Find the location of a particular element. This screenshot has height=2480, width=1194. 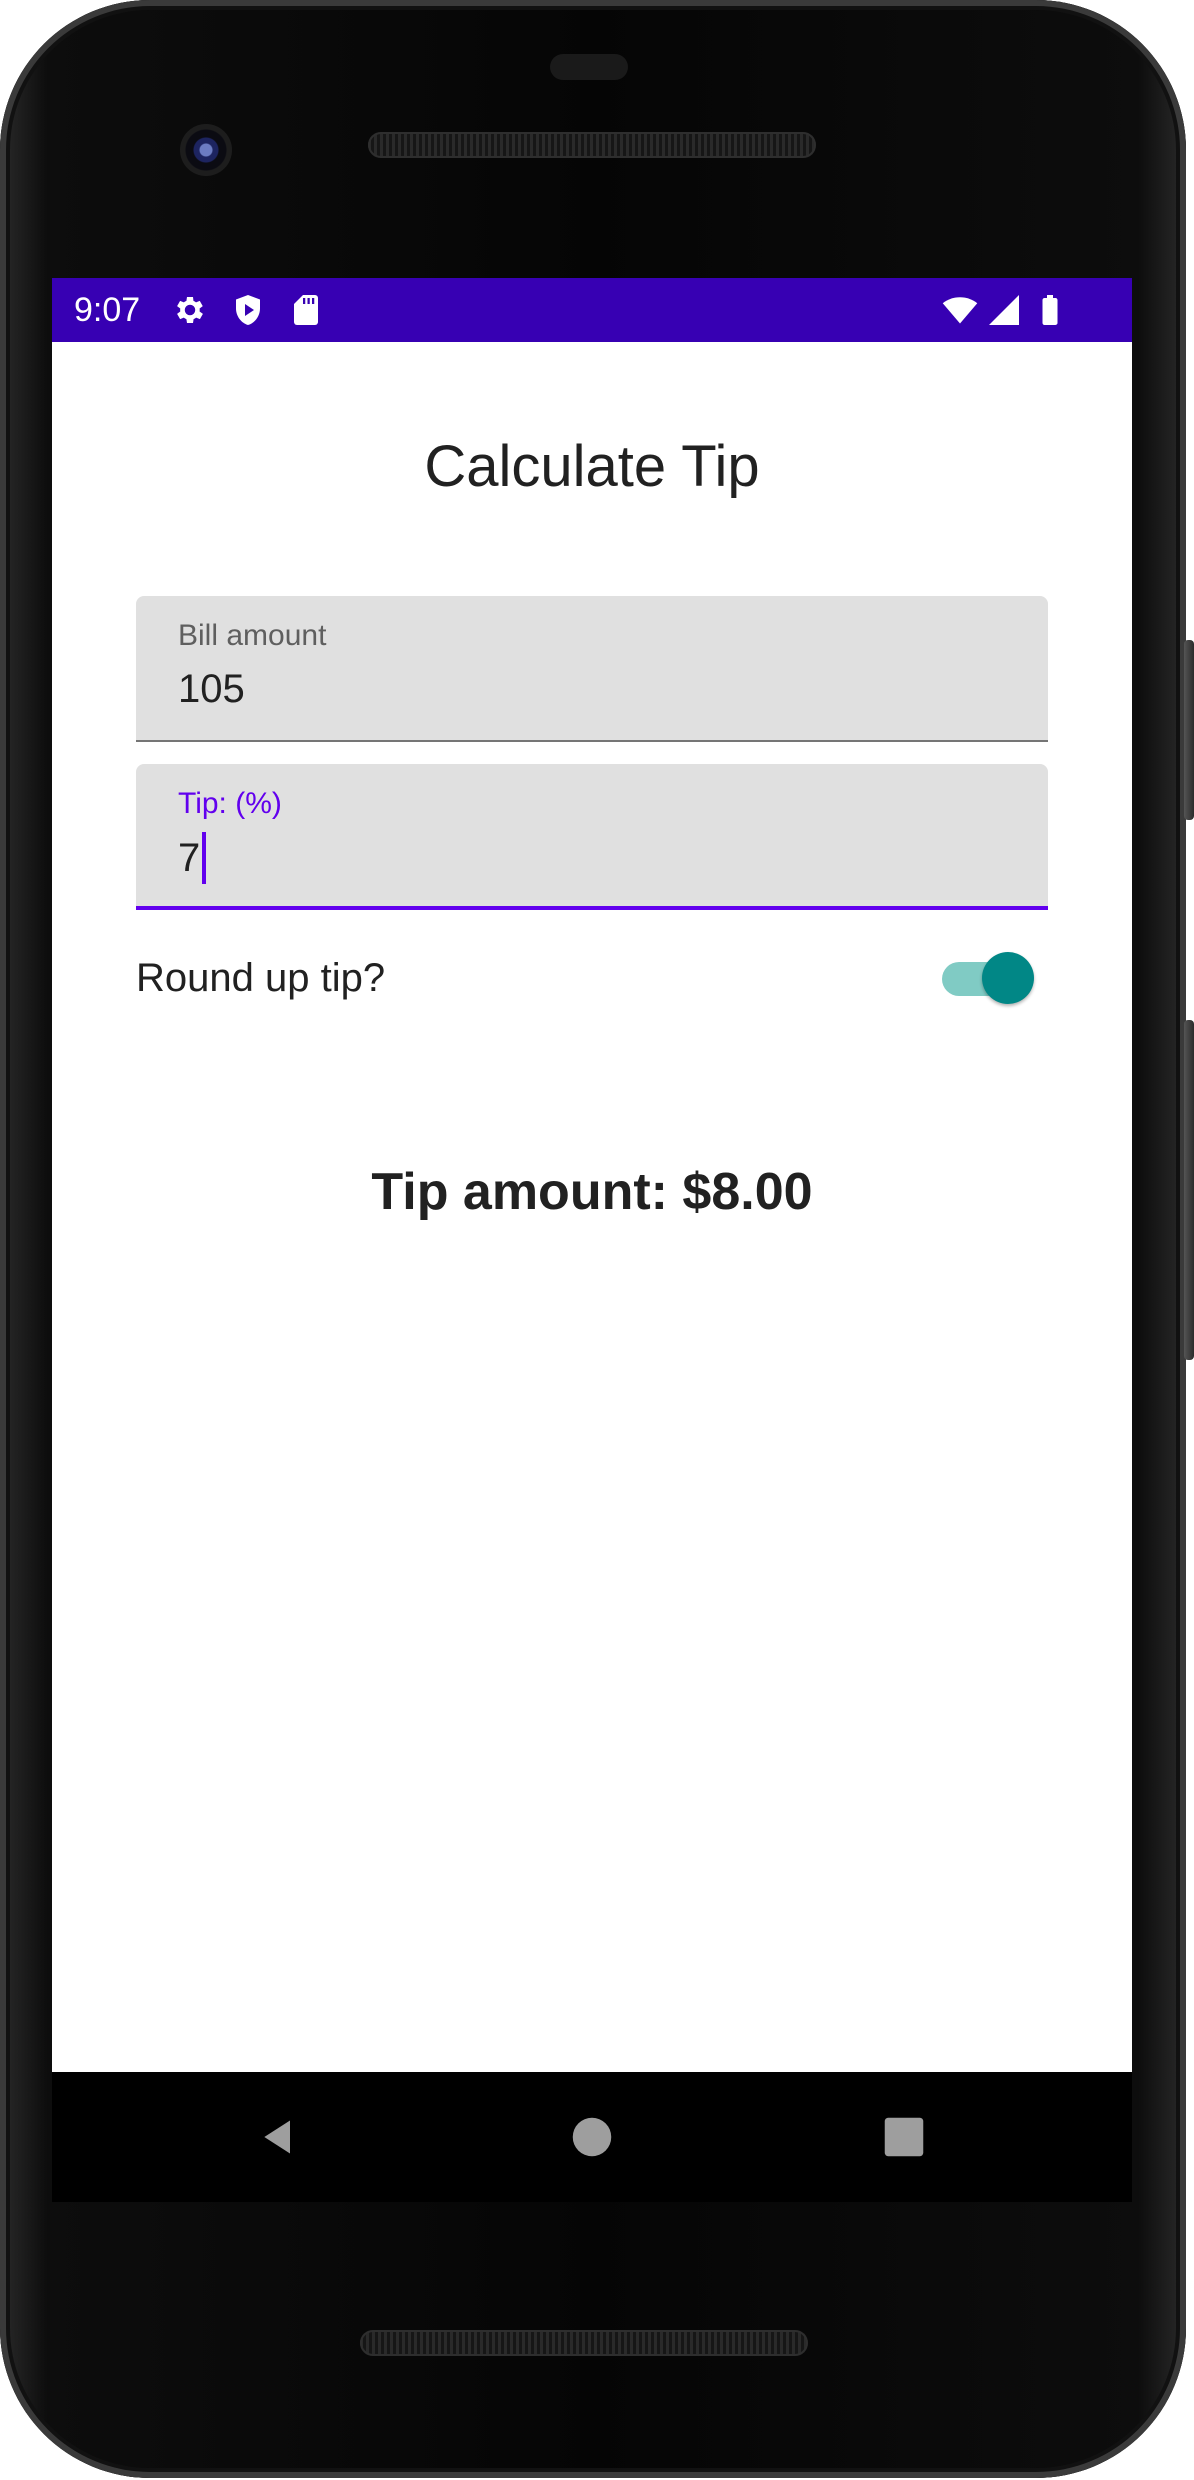

status-time: 9:07 is located at coordinates (107, 310).